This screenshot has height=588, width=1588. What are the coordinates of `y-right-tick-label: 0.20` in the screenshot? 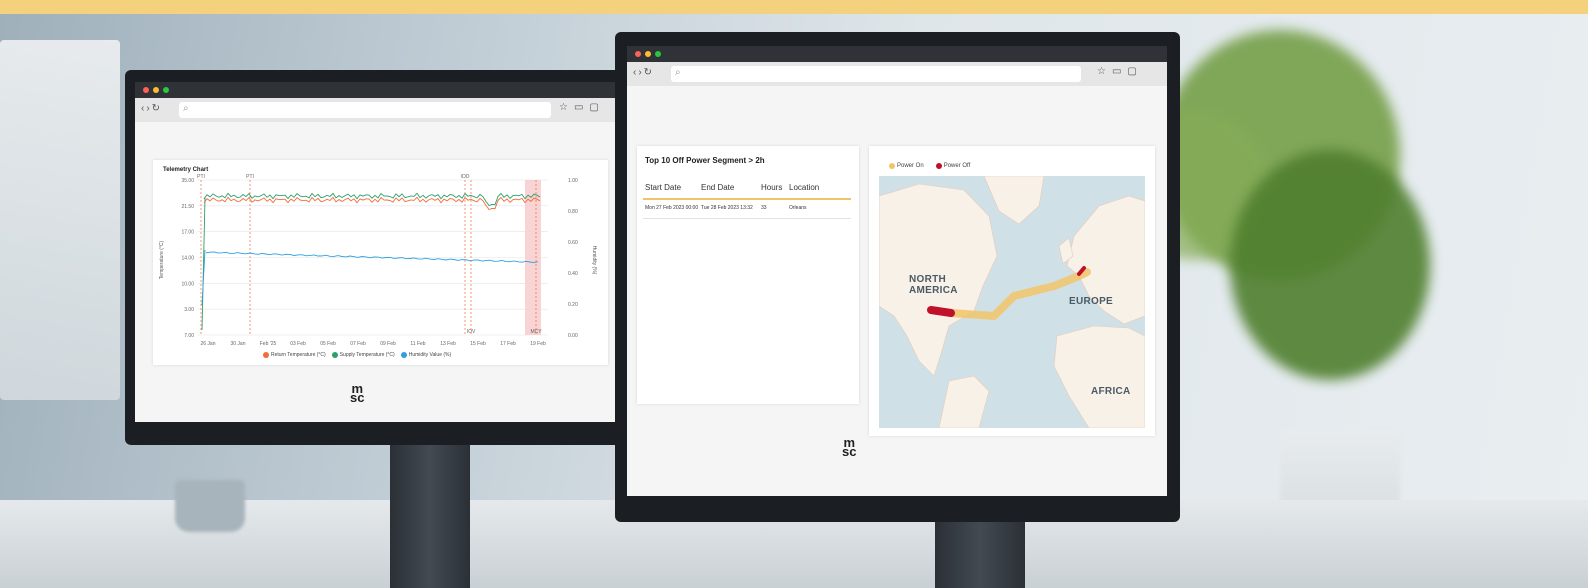 It's located at (573, 305).